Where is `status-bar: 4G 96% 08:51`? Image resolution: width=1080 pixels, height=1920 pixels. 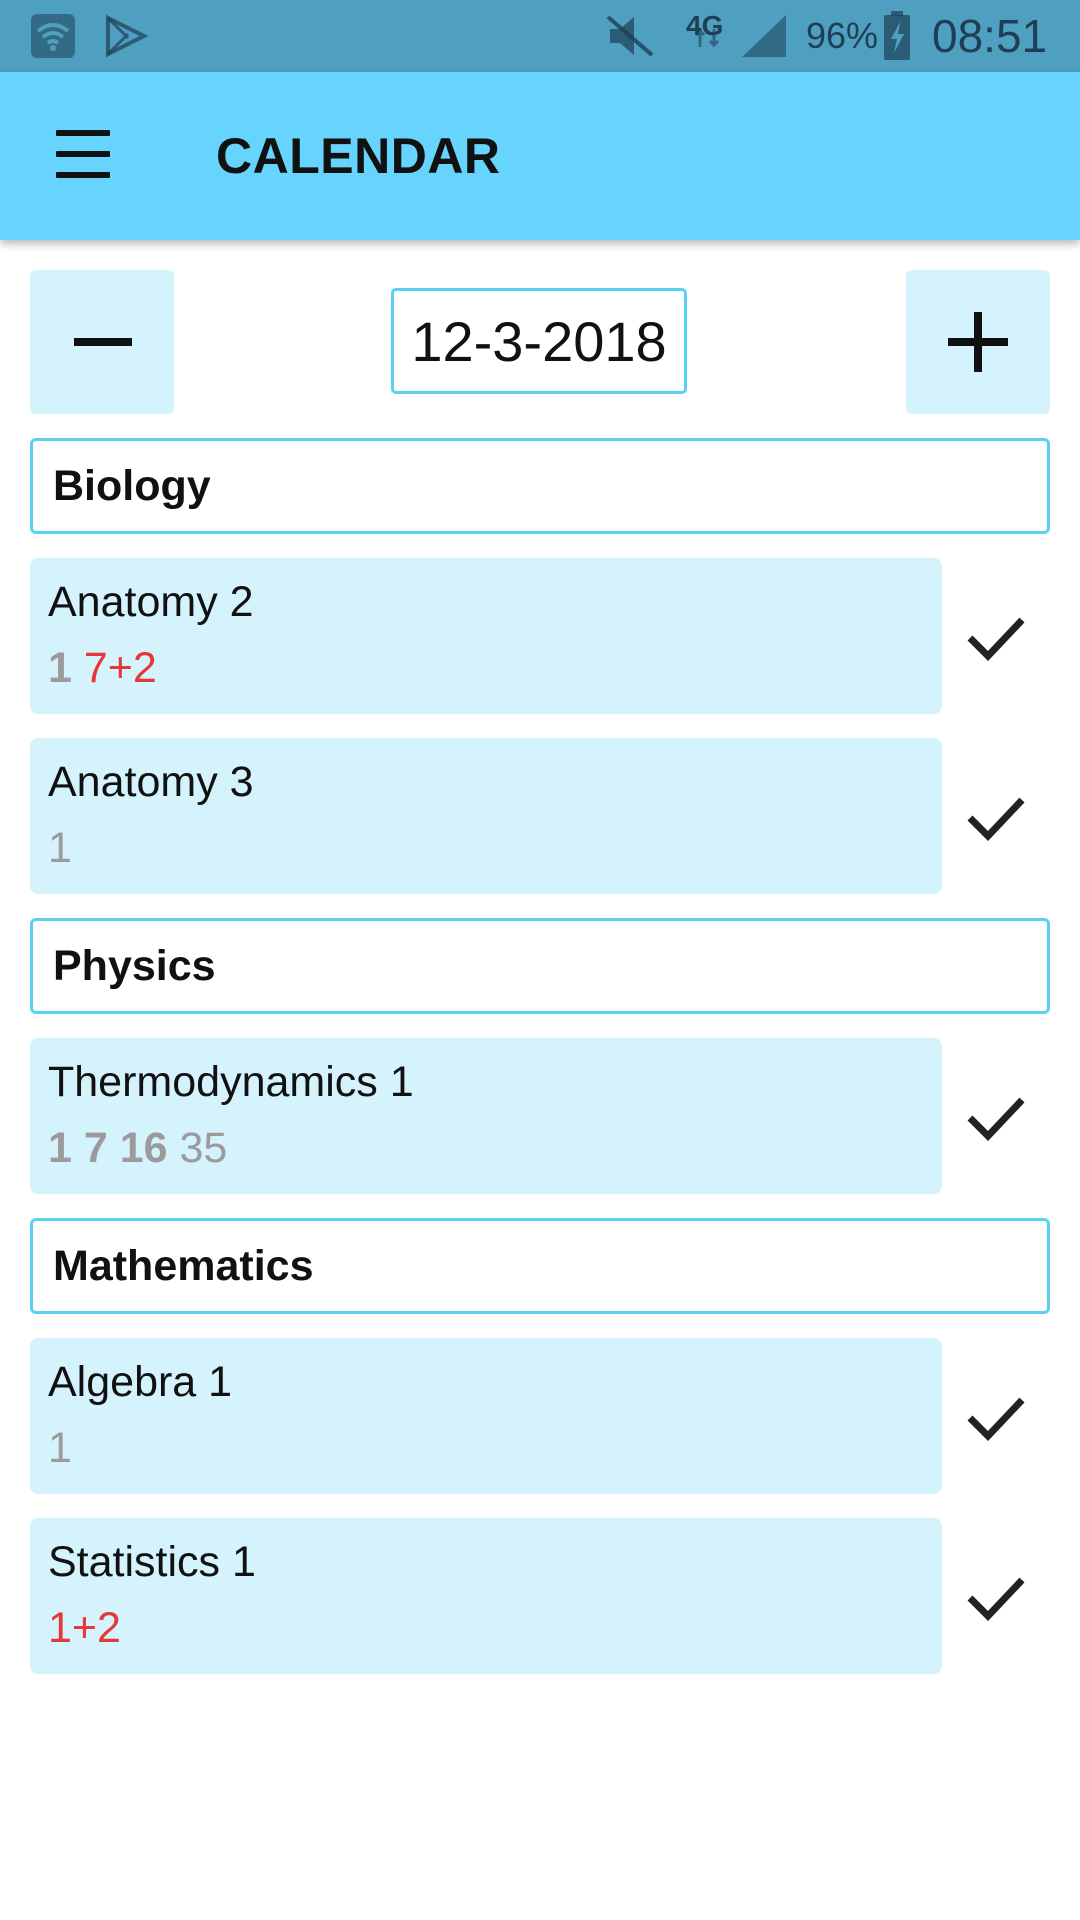 status-bar: 4G 96% 08:51 is located at coordinates (540, 36).